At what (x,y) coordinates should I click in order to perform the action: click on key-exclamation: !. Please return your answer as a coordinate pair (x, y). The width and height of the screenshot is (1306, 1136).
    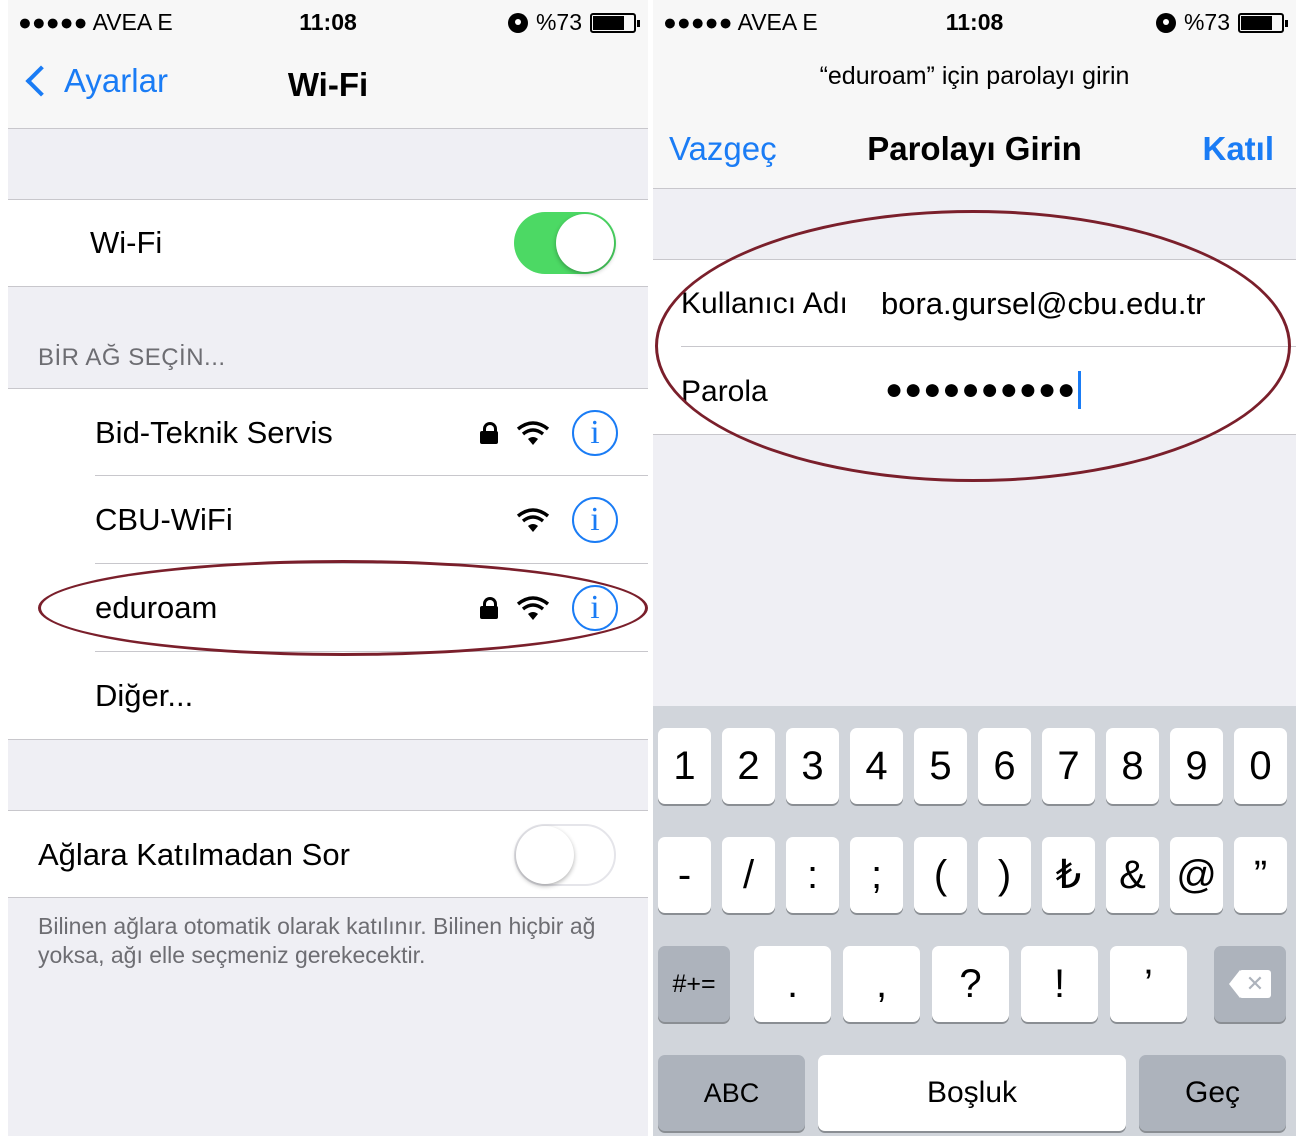
    Looking at the image, I should click on (1059, 984).